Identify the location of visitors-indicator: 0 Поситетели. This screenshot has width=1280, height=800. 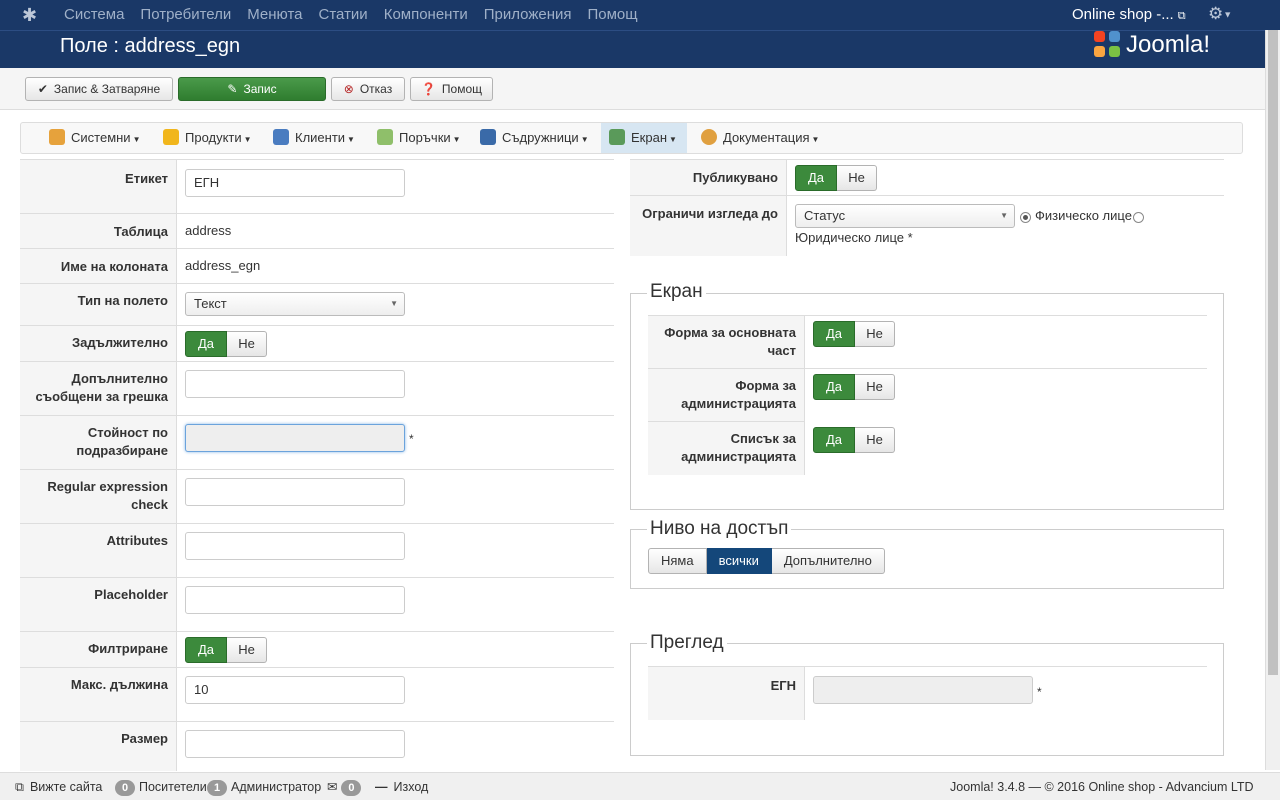
(161, 787).